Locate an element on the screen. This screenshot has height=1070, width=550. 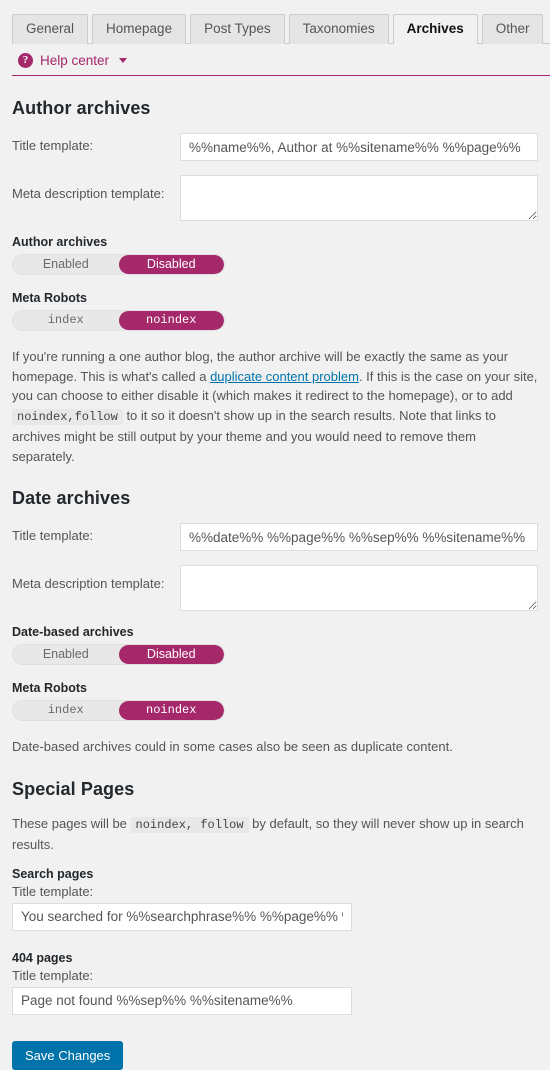
author-meta-robots-index: index is located at coordinates (66, 320).